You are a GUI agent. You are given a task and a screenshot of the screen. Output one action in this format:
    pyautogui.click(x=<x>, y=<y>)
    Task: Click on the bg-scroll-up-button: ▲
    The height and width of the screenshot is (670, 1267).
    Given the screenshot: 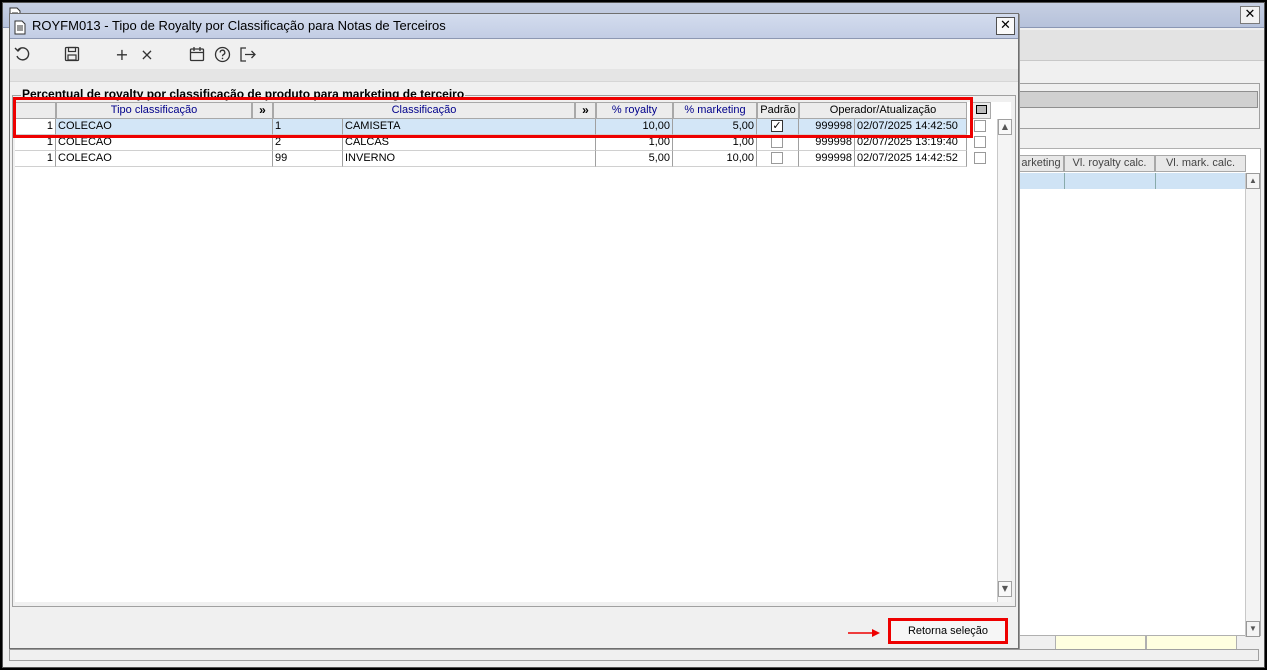 What is the action you would take?
    pyautogui.click(x=1253, y=181)
    